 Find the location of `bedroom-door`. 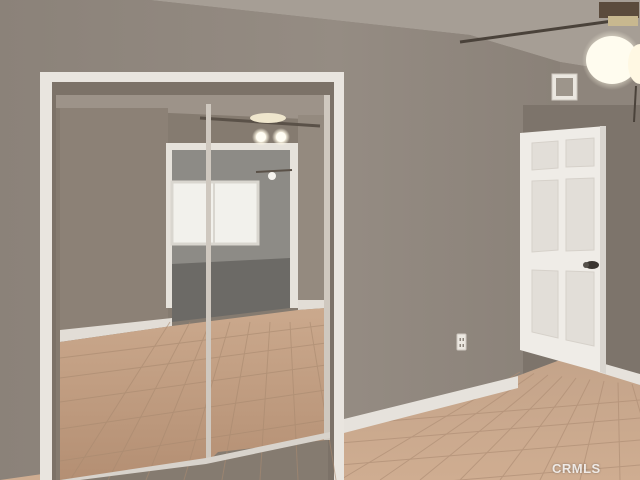

bedroom-door is located at coordinates (563, 250).